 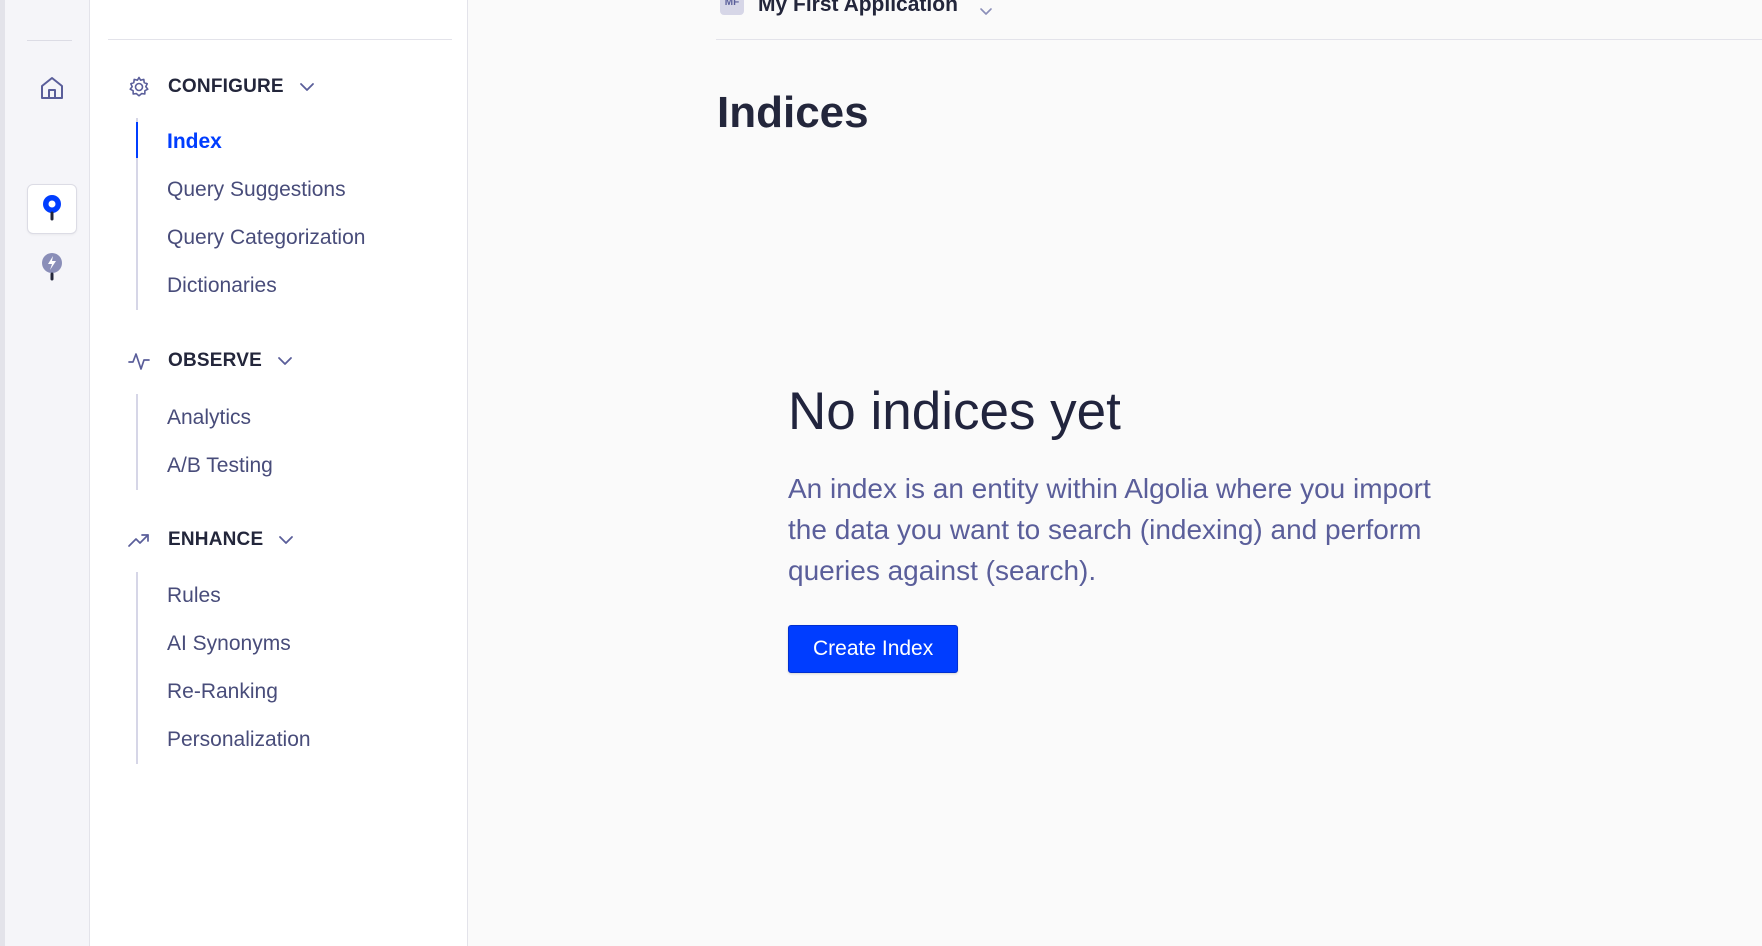 I want to click on section-observe-header: OBSERVE, so click(x=210, y=361).